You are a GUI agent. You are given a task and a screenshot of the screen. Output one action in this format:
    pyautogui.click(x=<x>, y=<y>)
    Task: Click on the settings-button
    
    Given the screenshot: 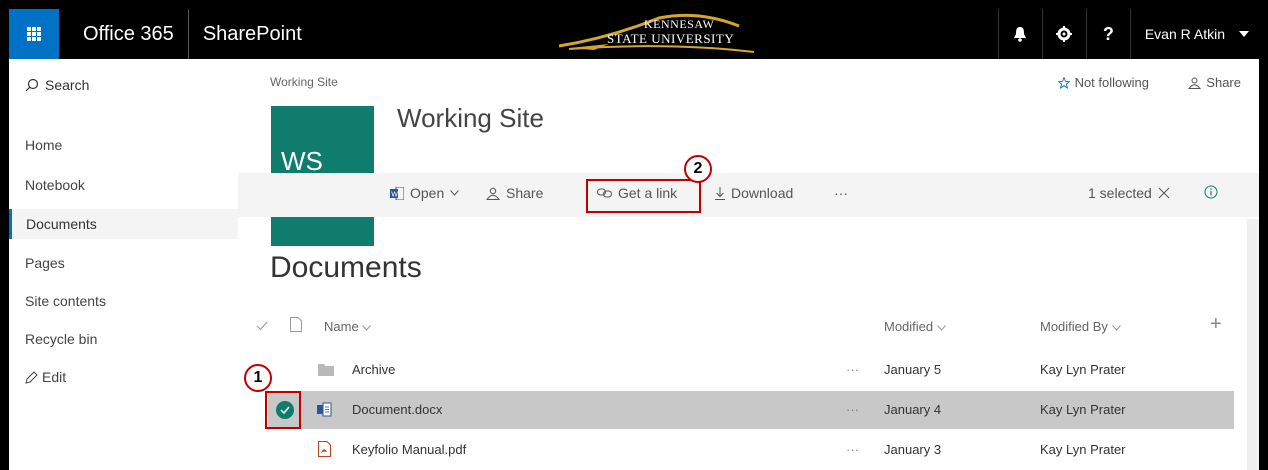 What is the action you would take?
    pyautogui.click(x=1063, y=34)
    